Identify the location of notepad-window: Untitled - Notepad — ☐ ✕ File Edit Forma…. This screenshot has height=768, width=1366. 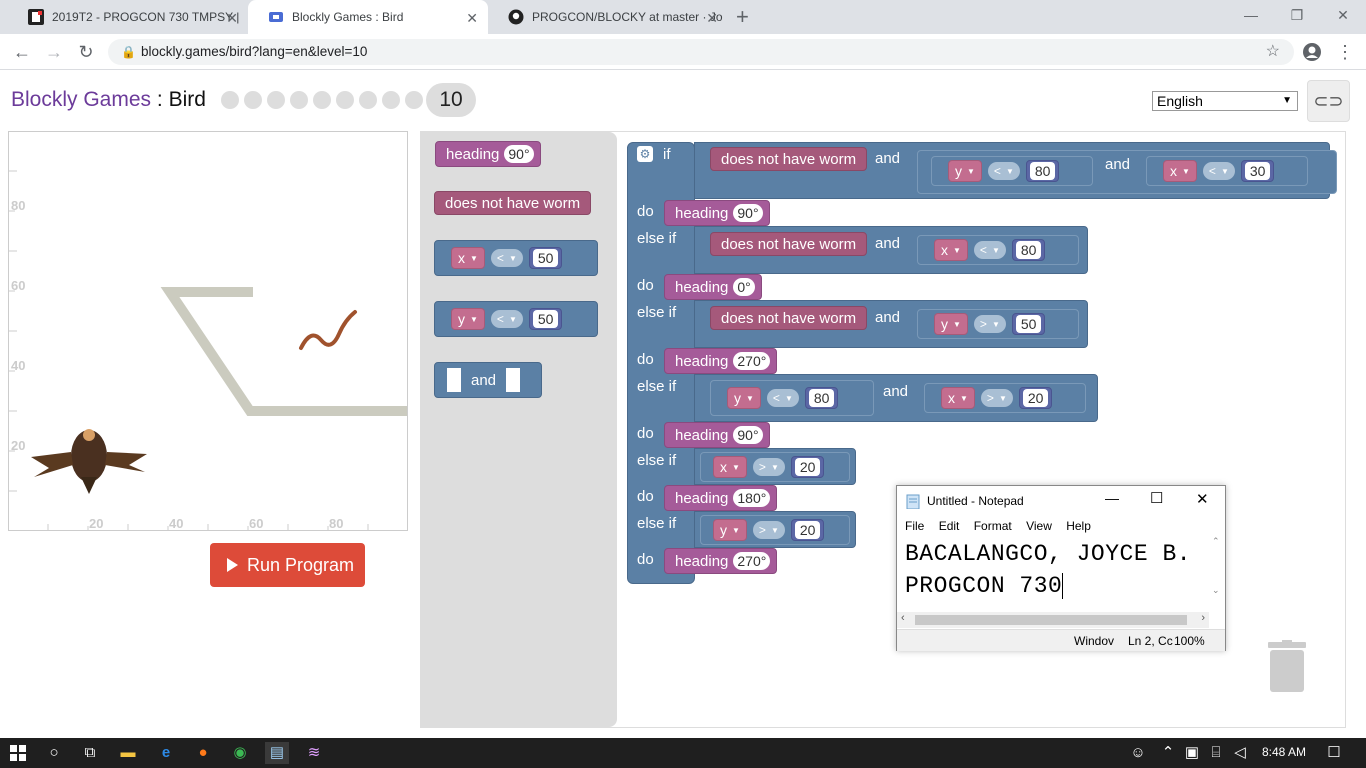
(1061, 568).